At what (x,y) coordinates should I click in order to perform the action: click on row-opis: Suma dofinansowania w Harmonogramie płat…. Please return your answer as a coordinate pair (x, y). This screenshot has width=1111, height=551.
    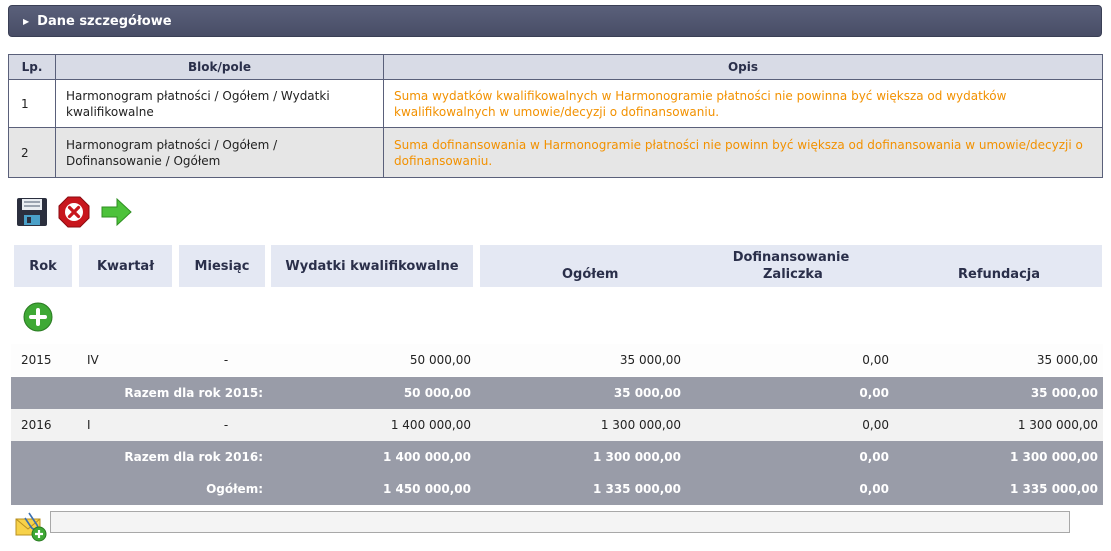
    Looking at the image, I should click on (743, 152).